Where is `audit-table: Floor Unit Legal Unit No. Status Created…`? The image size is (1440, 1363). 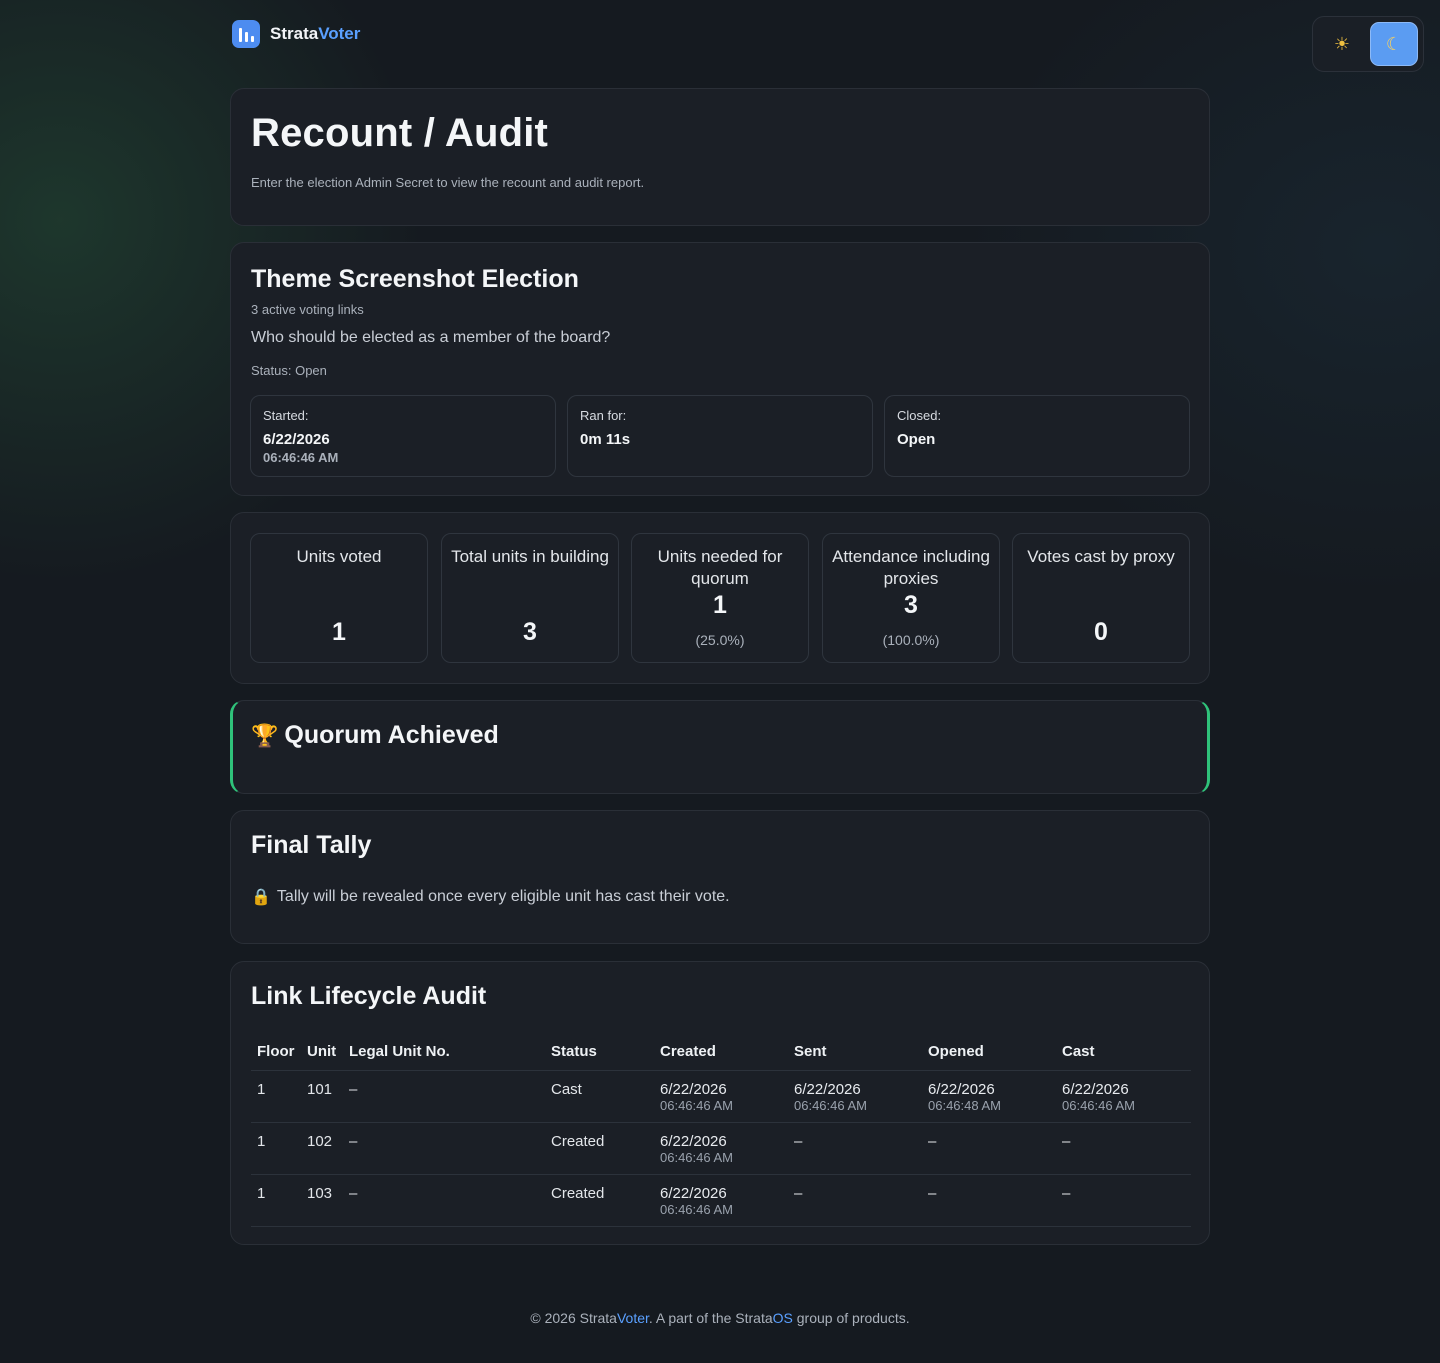 audit-table: Floor Unit Legal Unit No. Status Created… is located at coordinates (721, 1130).